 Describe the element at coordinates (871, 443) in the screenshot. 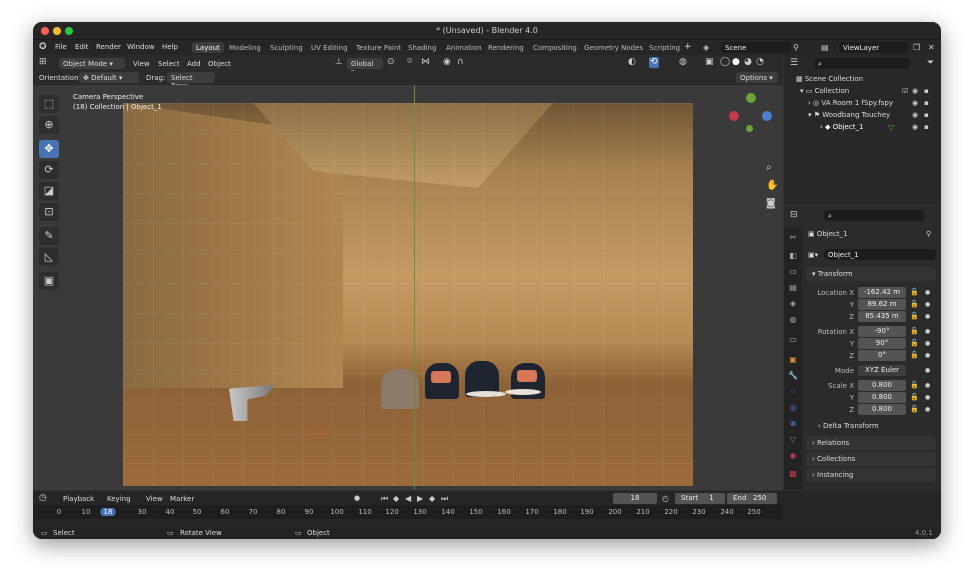

I see `relations-section: › Relations` at that location.